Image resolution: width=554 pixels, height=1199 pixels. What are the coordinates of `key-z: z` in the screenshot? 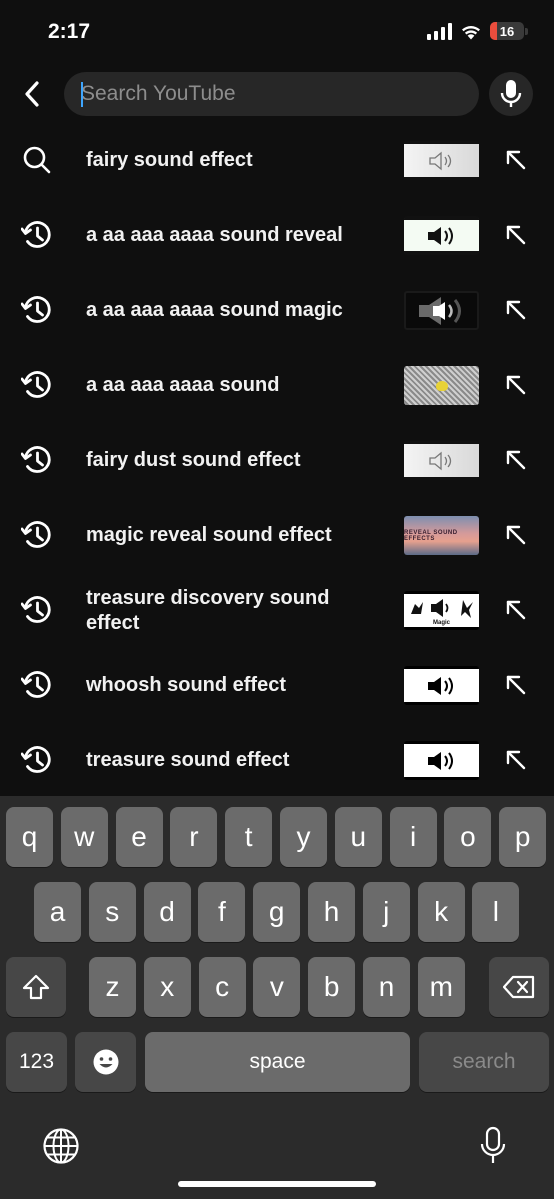 It's located at (112, 987).